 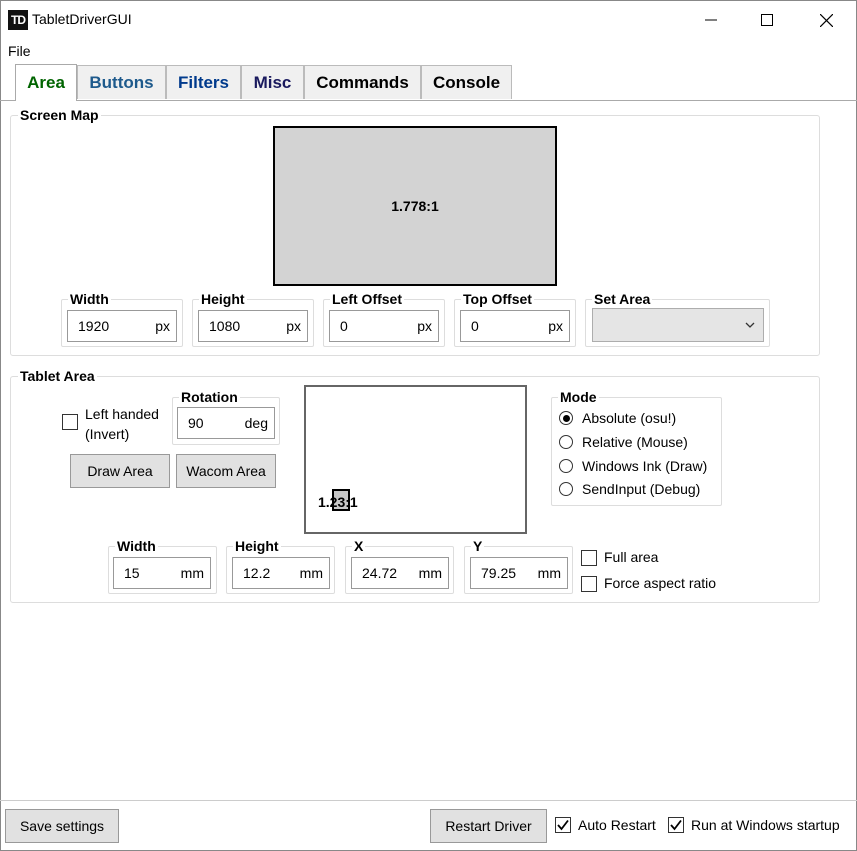 What do you see at coordinates (678, 325) in the screenshot?
I see `set-area-dropdown` at bounding box center [678, 325].